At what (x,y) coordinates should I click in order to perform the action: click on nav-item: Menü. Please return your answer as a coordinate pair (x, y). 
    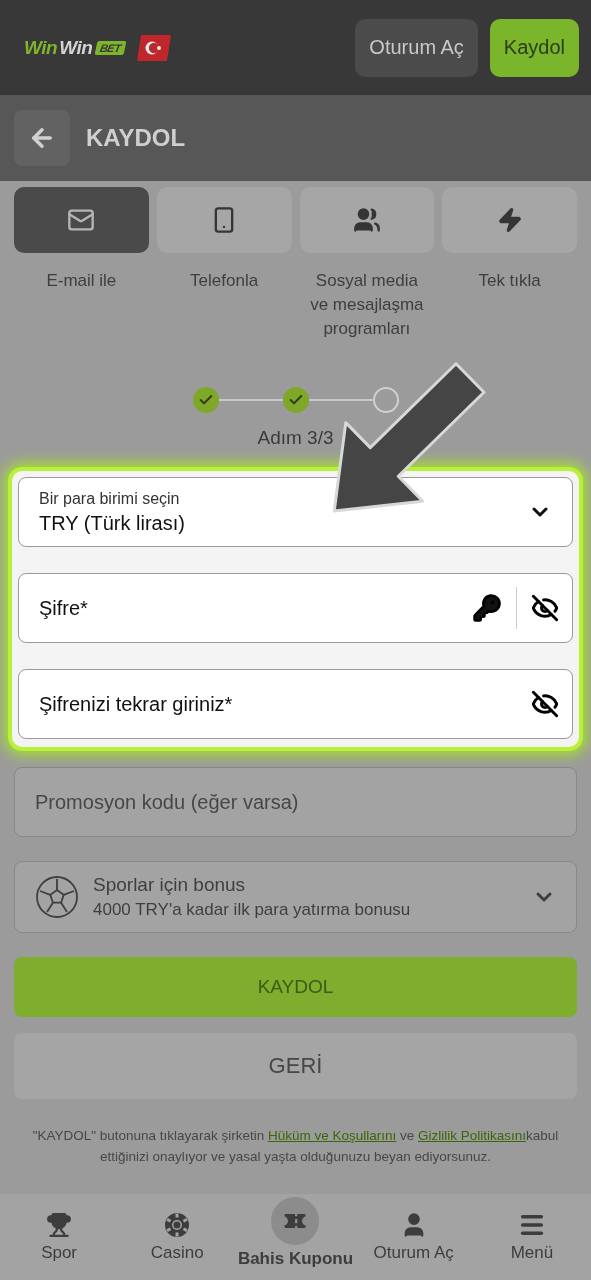
    Looking at the image, I should click on (531, 1237).